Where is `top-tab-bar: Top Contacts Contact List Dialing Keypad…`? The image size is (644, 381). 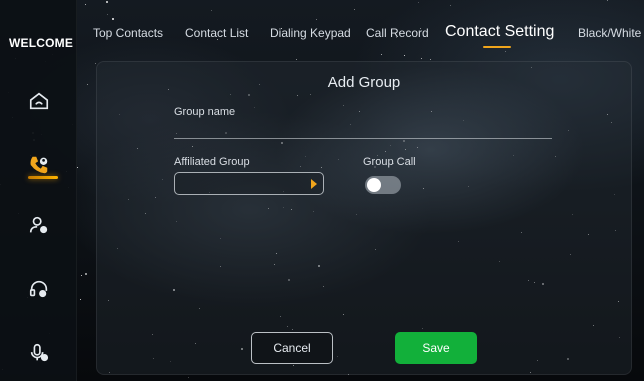
top-tab-bar: Top Contacts Contact List Dialing Keypad… is located at coordinates (367, 30).